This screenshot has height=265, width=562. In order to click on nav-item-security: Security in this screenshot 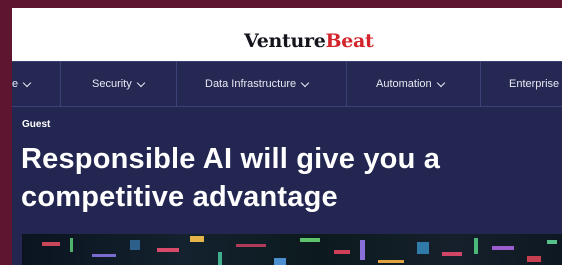, I will do `click(118, 84)`.